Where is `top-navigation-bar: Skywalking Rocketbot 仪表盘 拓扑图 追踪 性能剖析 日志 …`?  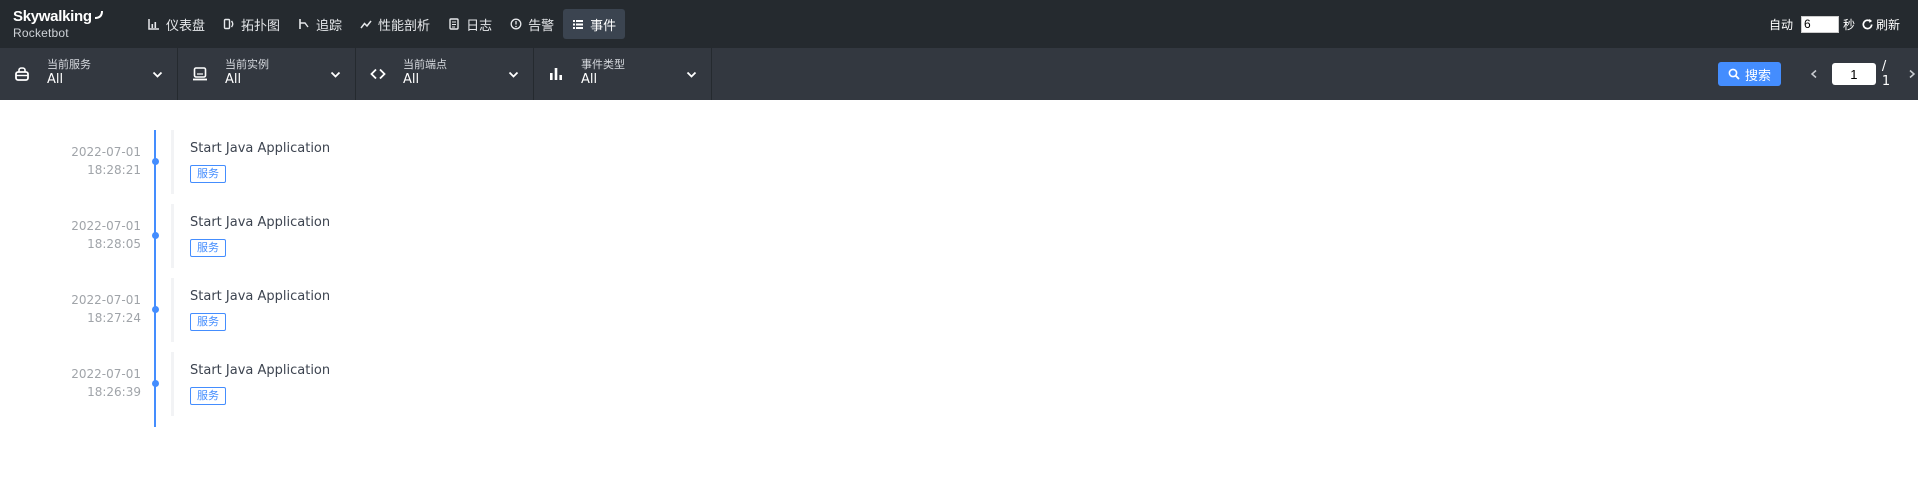 top-navigation-bar: Skywalking Rocketbot 仪表盘 拓扑图 追踪 性能剖析 日志 … is located at coordinates (959, 24).